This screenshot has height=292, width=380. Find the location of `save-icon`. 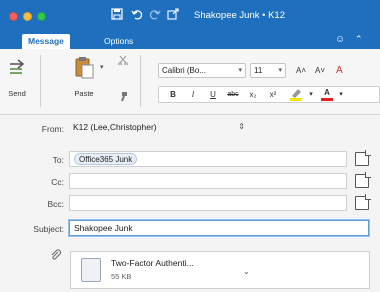

save-icon is located at coordinates (117, 15).